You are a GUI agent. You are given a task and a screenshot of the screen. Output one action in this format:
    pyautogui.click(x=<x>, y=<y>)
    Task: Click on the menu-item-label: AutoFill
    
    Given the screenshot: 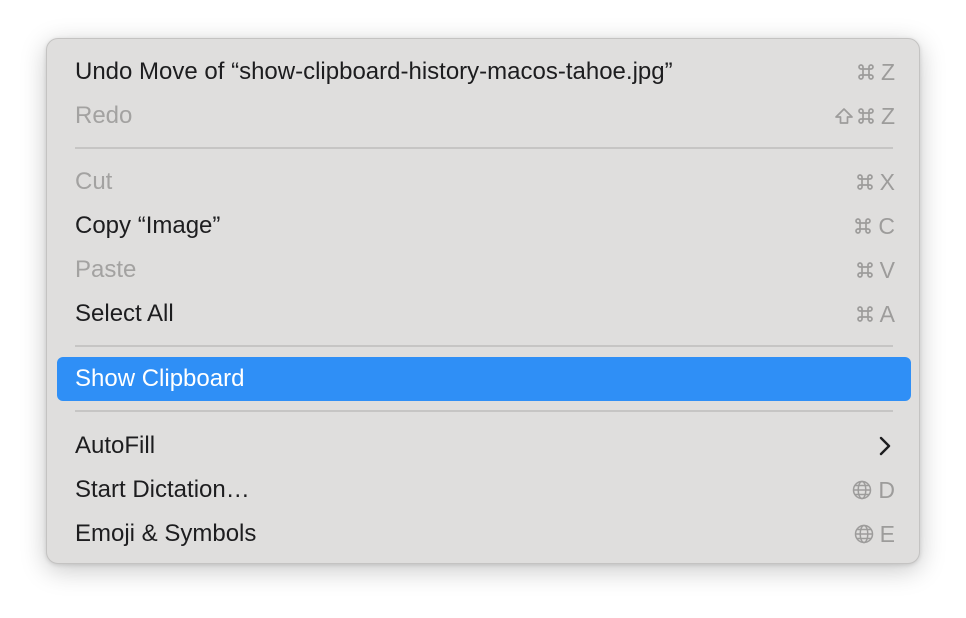 What is the action you would take?
    pyautogui.click(x=115, y=445)
    